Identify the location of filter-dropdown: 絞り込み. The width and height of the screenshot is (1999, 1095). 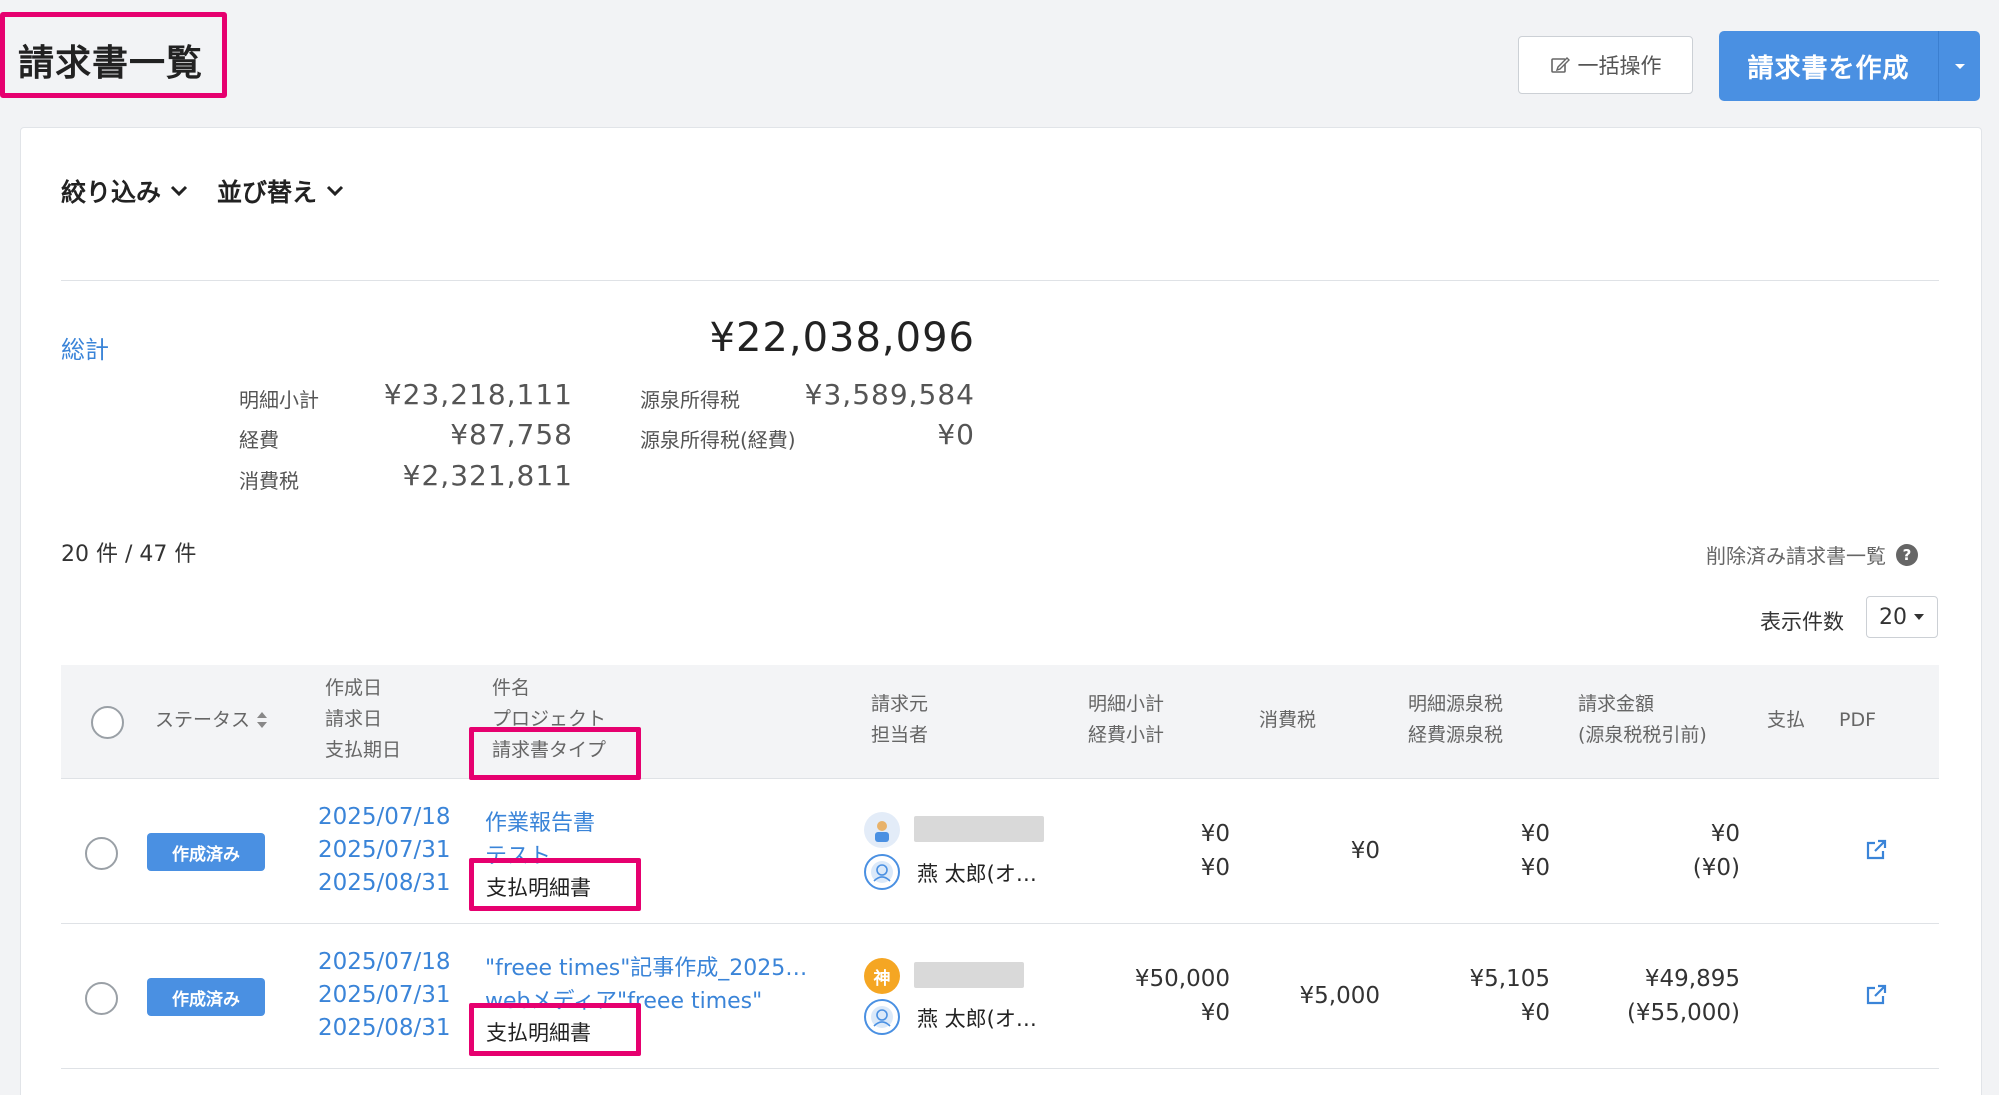
(125, 191).